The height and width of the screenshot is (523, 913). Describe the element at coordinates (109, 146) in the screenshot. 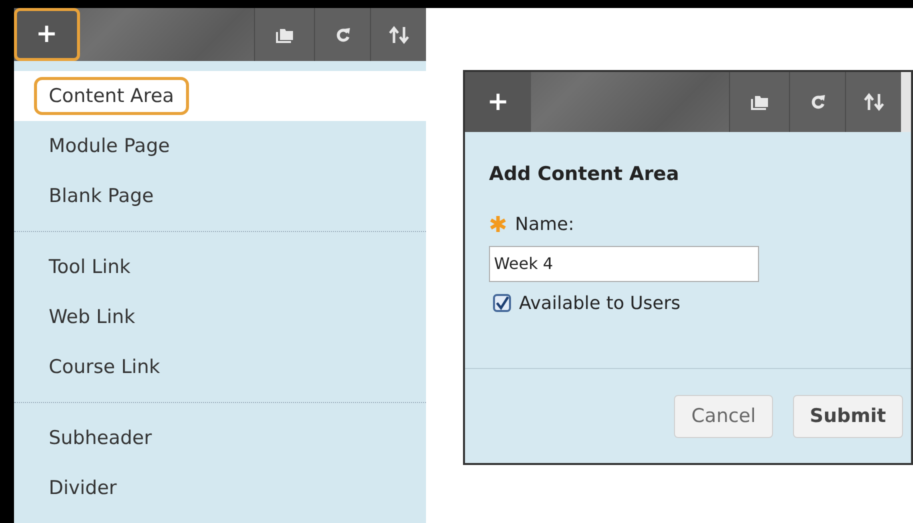

I see `menu-item: Module Page` at that location.